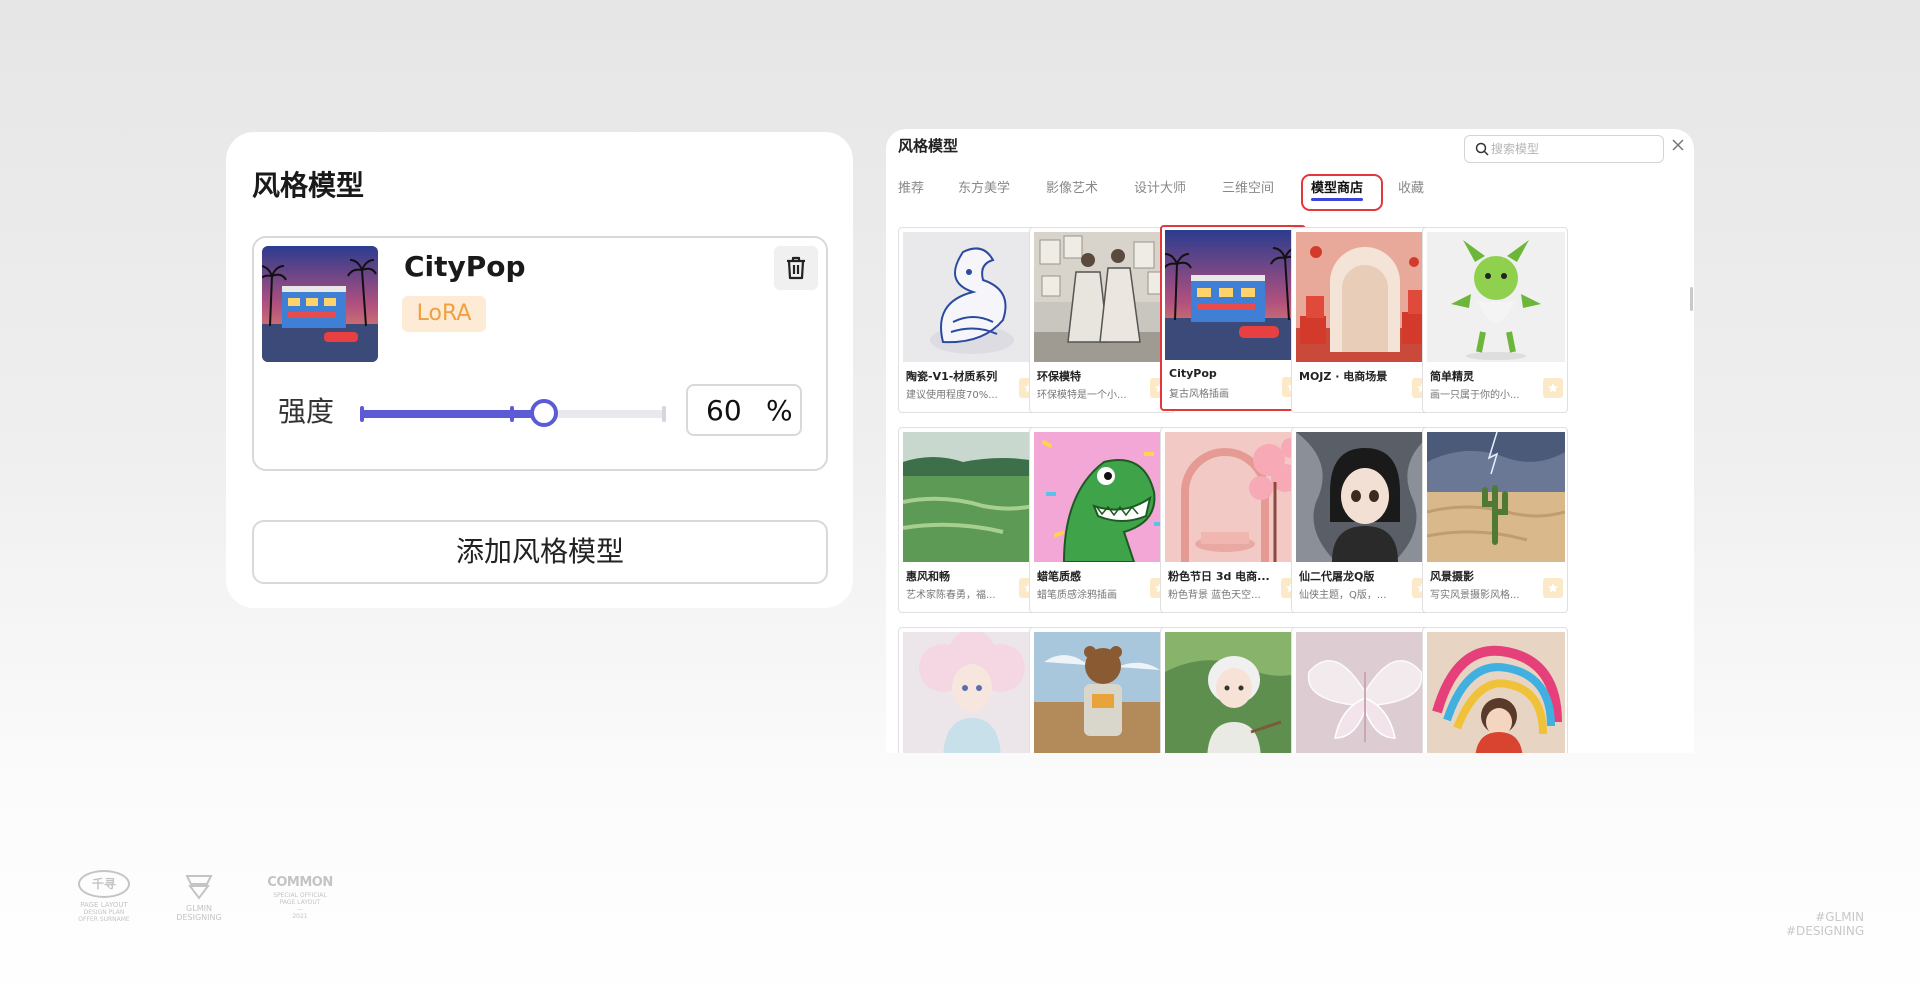 The image size is (1920, 1001). Describe the element at coordinates (300, 882) in the screenshot. I see `logo-mark: COMMON` at that location.